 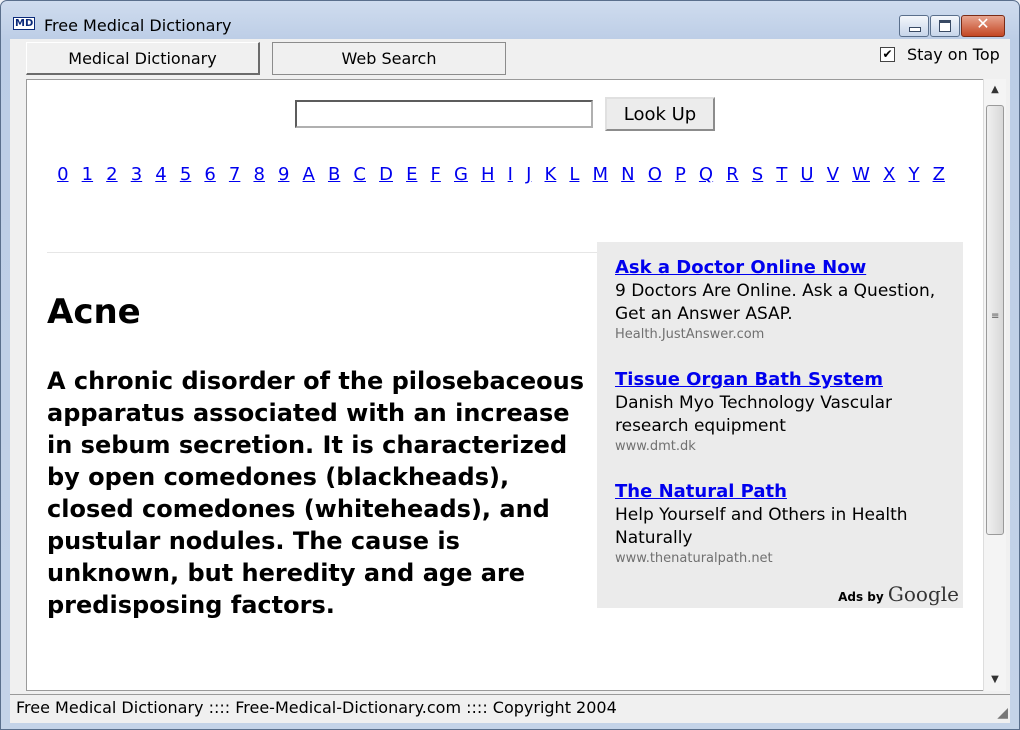 What do you see at coordinates (136, 174) in the screenshot?
I see `index-link-3: 3` at bounding box center [136, 174].